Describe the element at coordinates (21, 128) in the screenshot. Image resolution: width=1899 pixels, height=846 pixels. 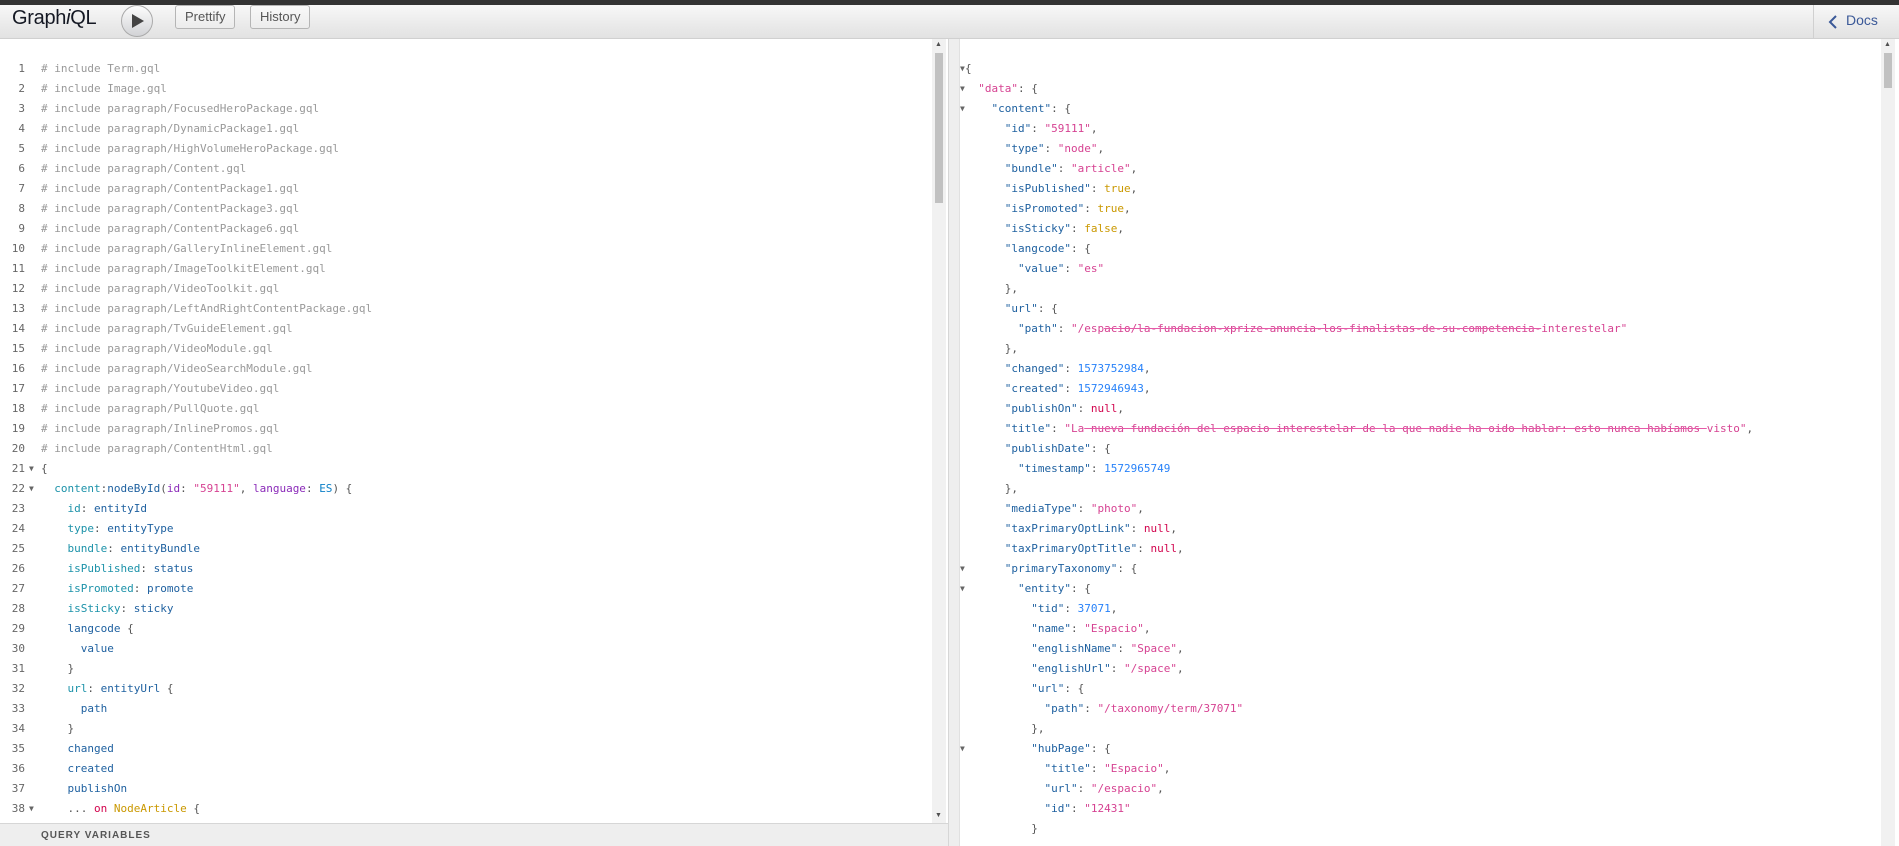
I see `line-number: 4` at that location.